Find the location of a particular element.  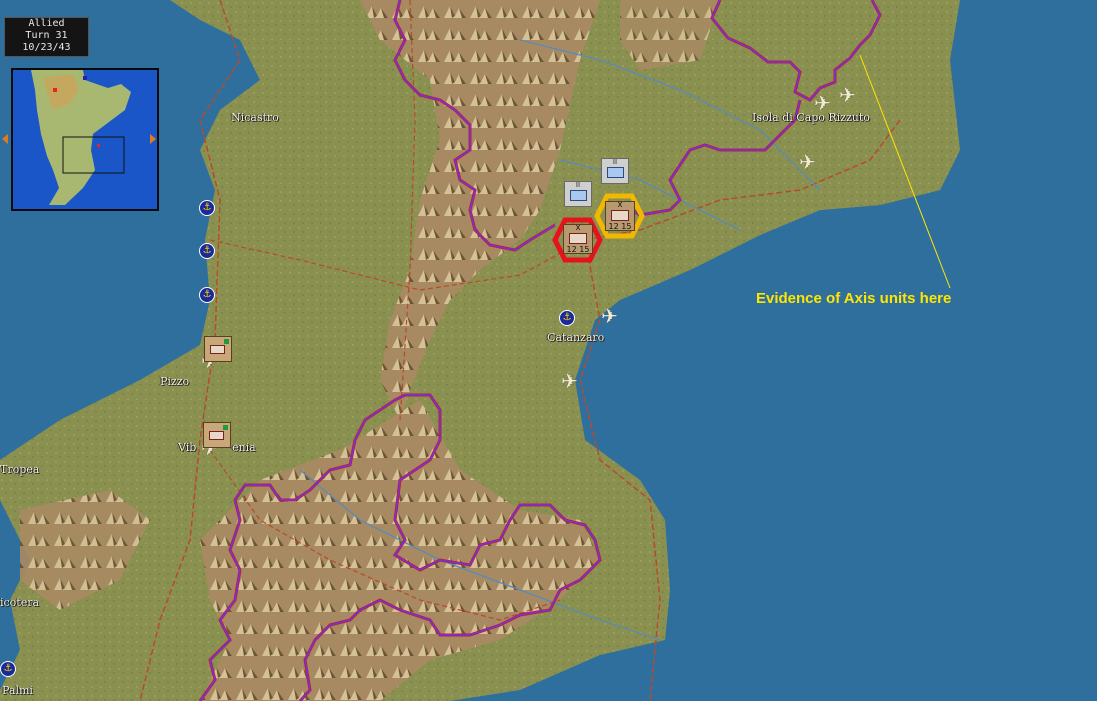

minimap is located at coordinates (85, 139).